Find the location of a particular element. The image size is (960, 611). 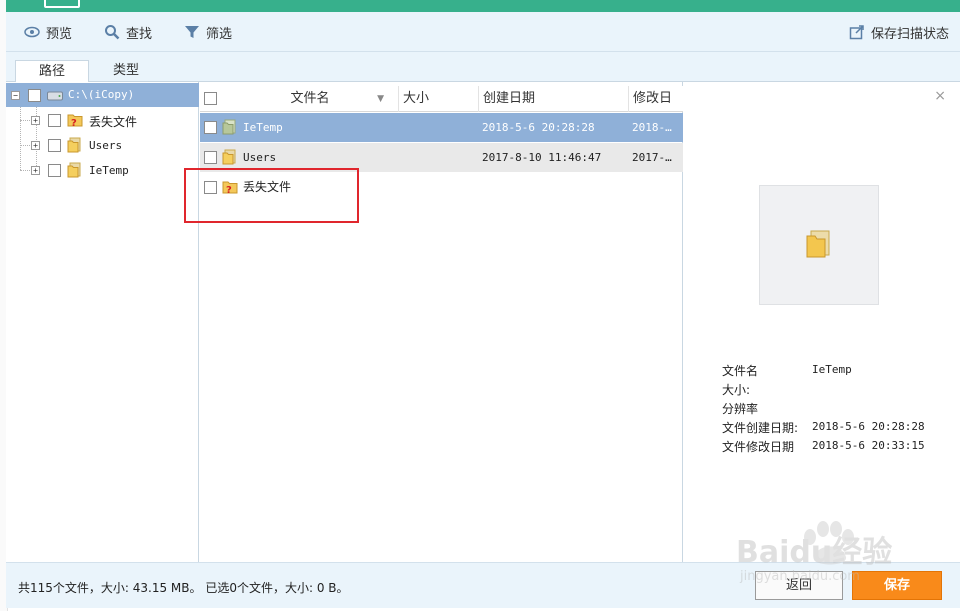

select-all-checkbox is located at coordinates (210, 98).